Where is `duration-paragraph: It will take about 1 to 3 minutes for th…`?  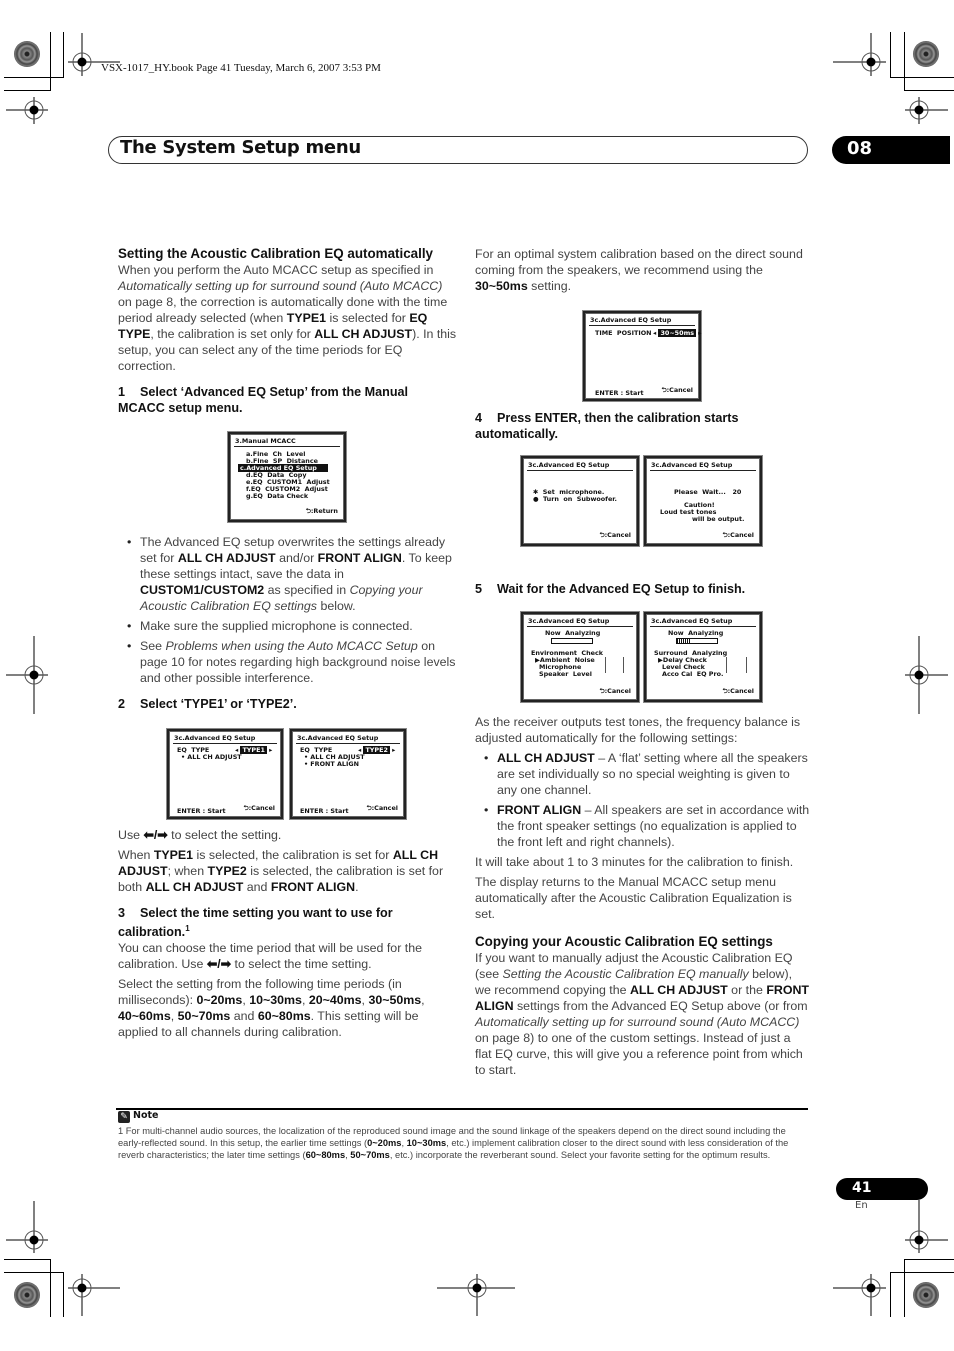 duration-paragraph: It will take about 1 to 3 minutes for th… is located at coordinates (634, 862).